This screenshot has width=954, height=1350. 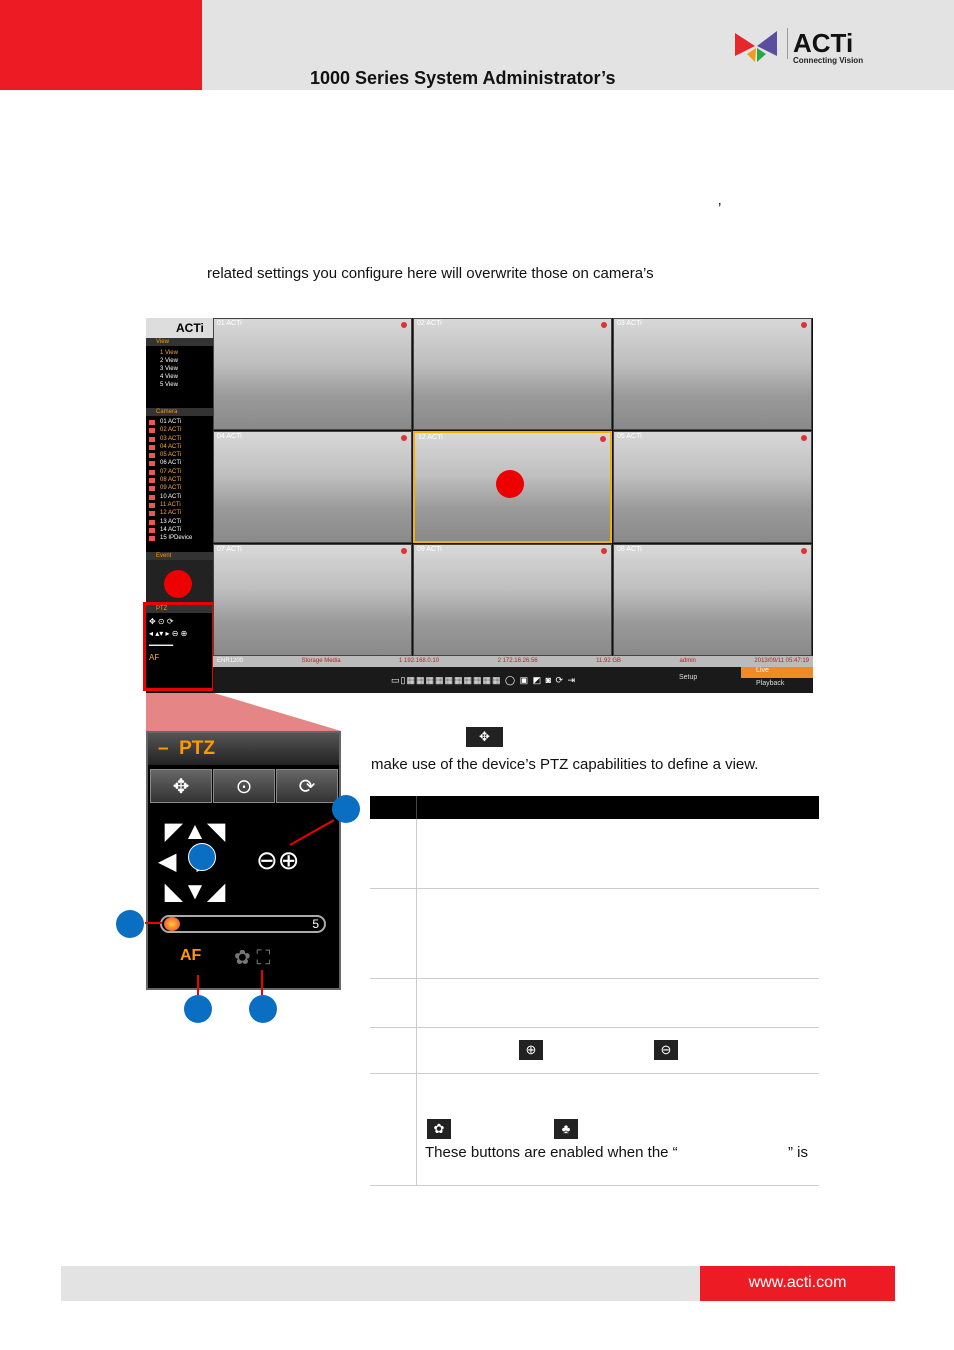 What do you see at coordinates (463, 78) in the screenshot?
I see `document-title: 1000 Series System Administrator’s` at bounding box center [463, 78].